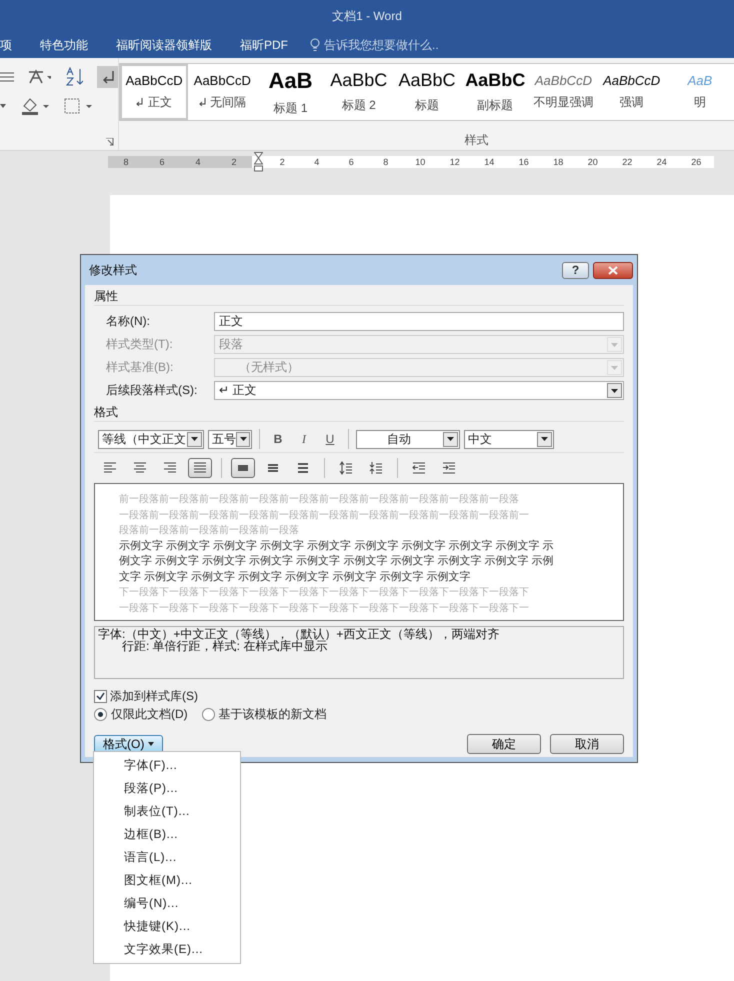  What do you see at coordinates (225, 646) in the screenshot?
I see `description-text: 行距: 单倍行距，样式: 在样式库中显示` at bounding box center [225, 646].